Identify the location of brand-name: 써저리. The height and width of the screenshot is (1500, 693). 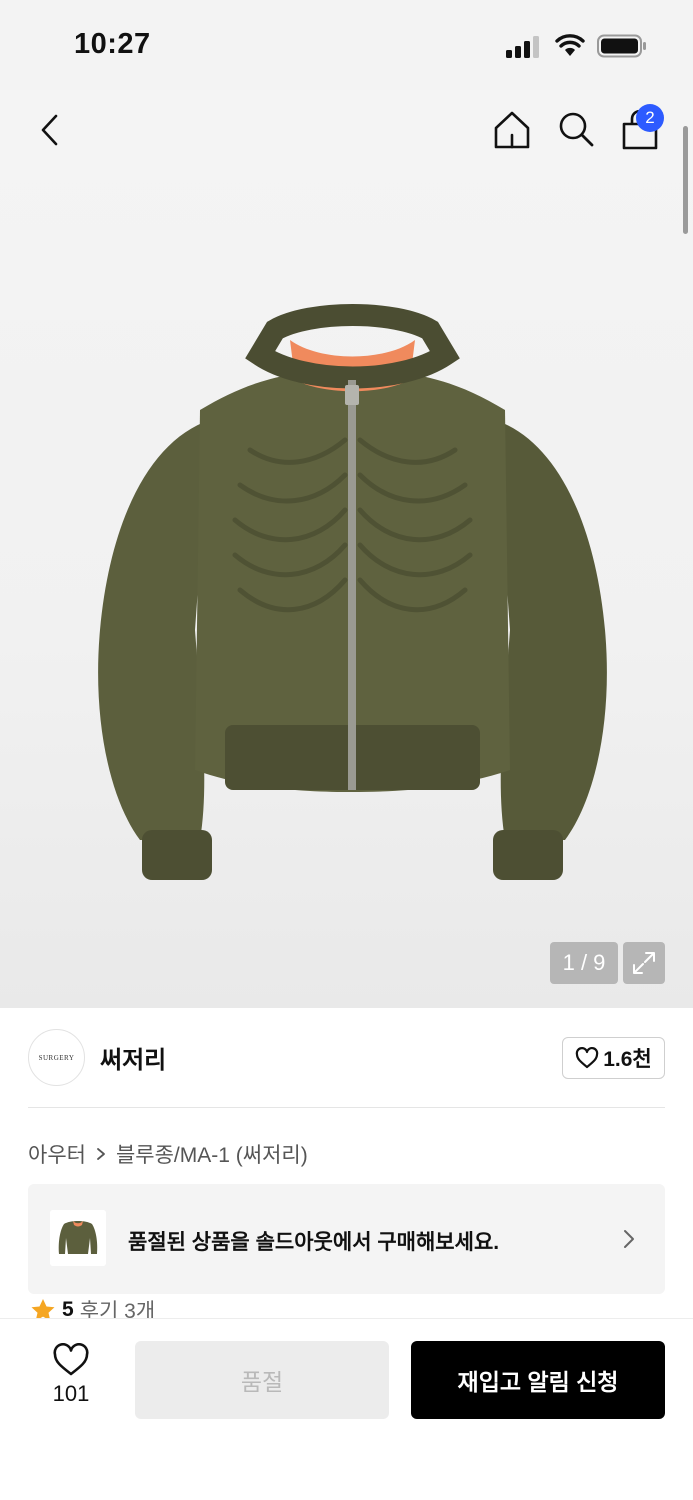
(133, 1057).